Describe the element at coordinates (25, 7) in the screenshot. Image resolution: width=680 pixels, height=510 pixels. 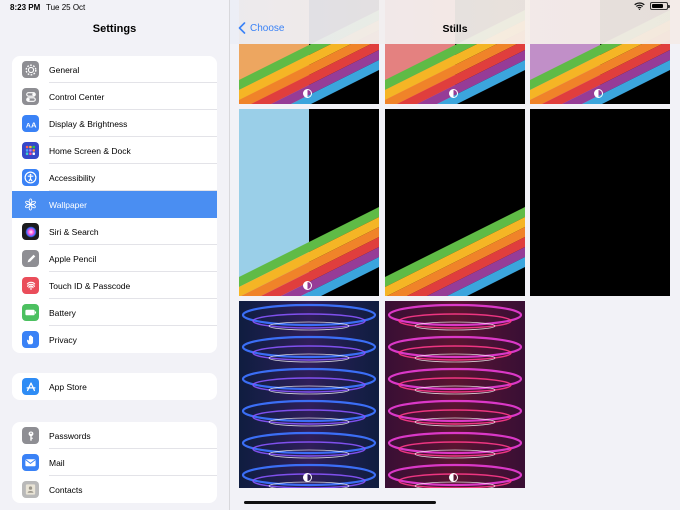
I see `status-time: 8:23 PM` at that location.